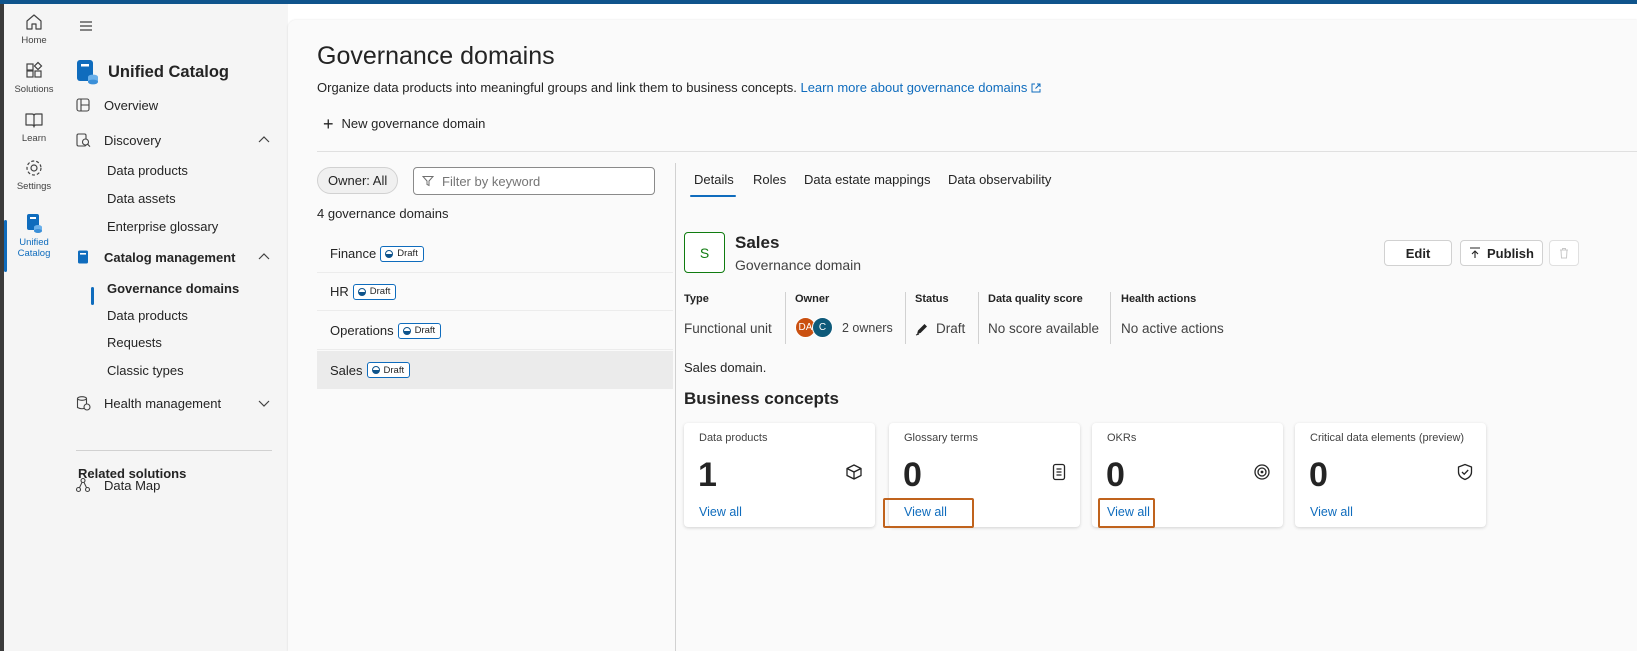  What do you see at coordinates (133, 140) in the screenshot?
I see `nav-label-discovery: Discovery` at bounding box center [133, 140].